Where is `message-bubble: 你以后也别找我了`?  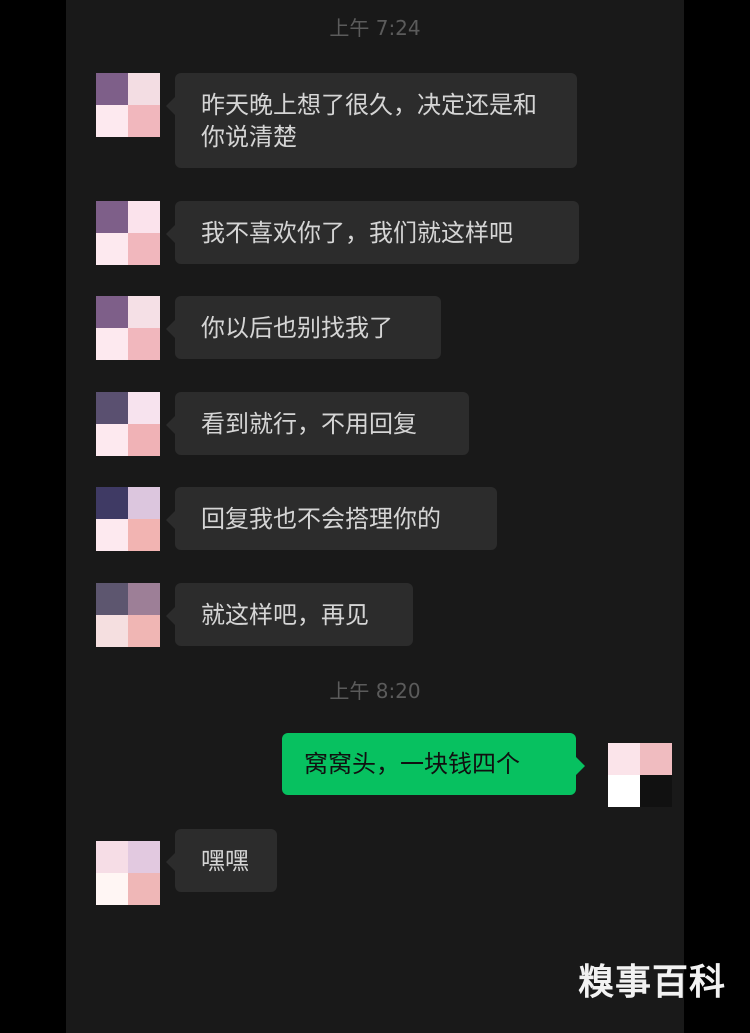 message-bubble: 你以后也别找我了 is located at coordinates (303, 327).